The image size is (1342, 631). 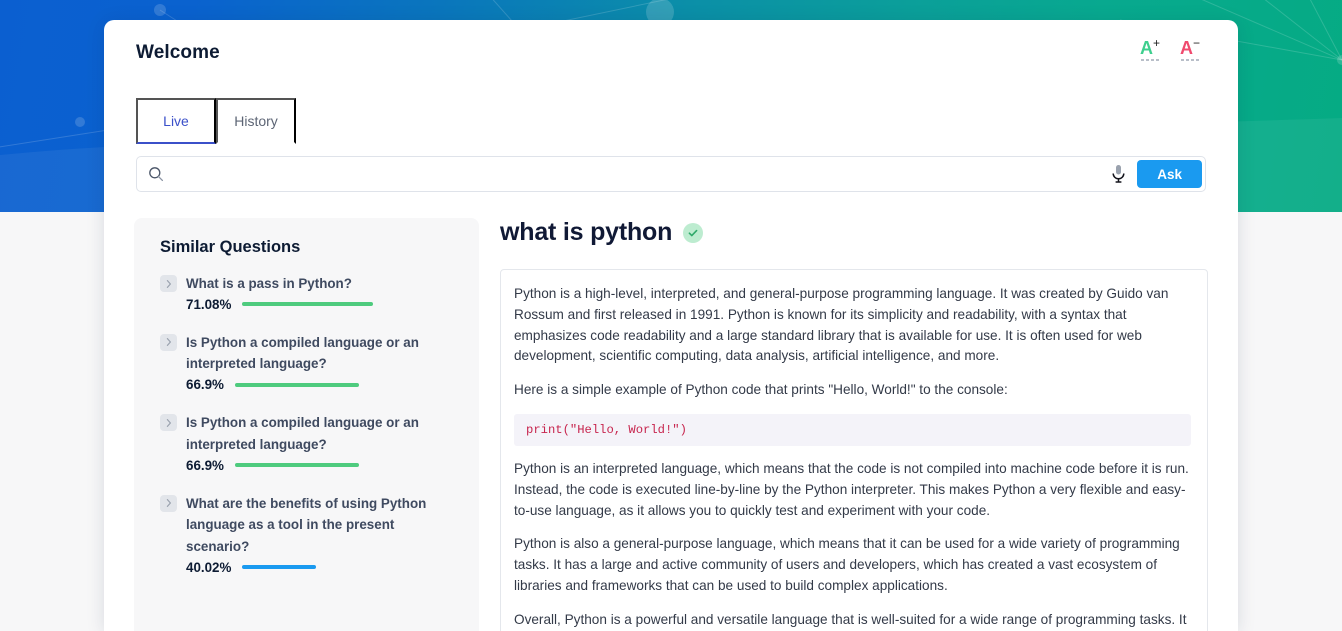 What do you see at coordinates (209, 567) in the screenshot?
I see `similar-question-score: 40.02%` at bounding box center [209, 567].